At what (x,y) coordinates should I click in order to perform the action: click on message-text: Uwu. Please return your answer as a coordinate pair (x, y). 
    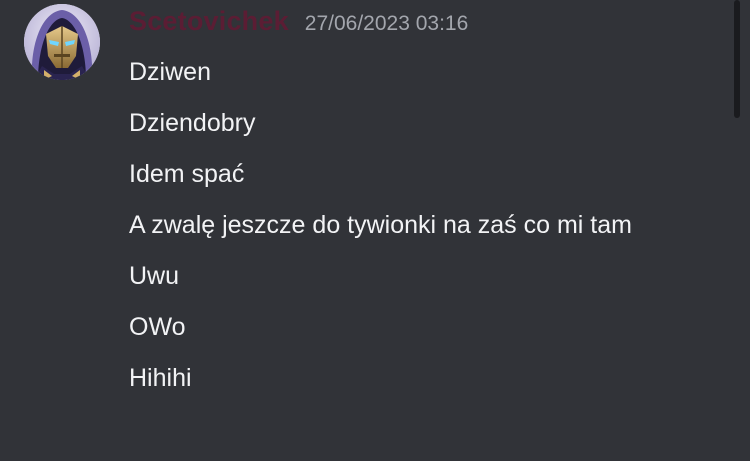
    Looking at the image, I should click on (419, 276).